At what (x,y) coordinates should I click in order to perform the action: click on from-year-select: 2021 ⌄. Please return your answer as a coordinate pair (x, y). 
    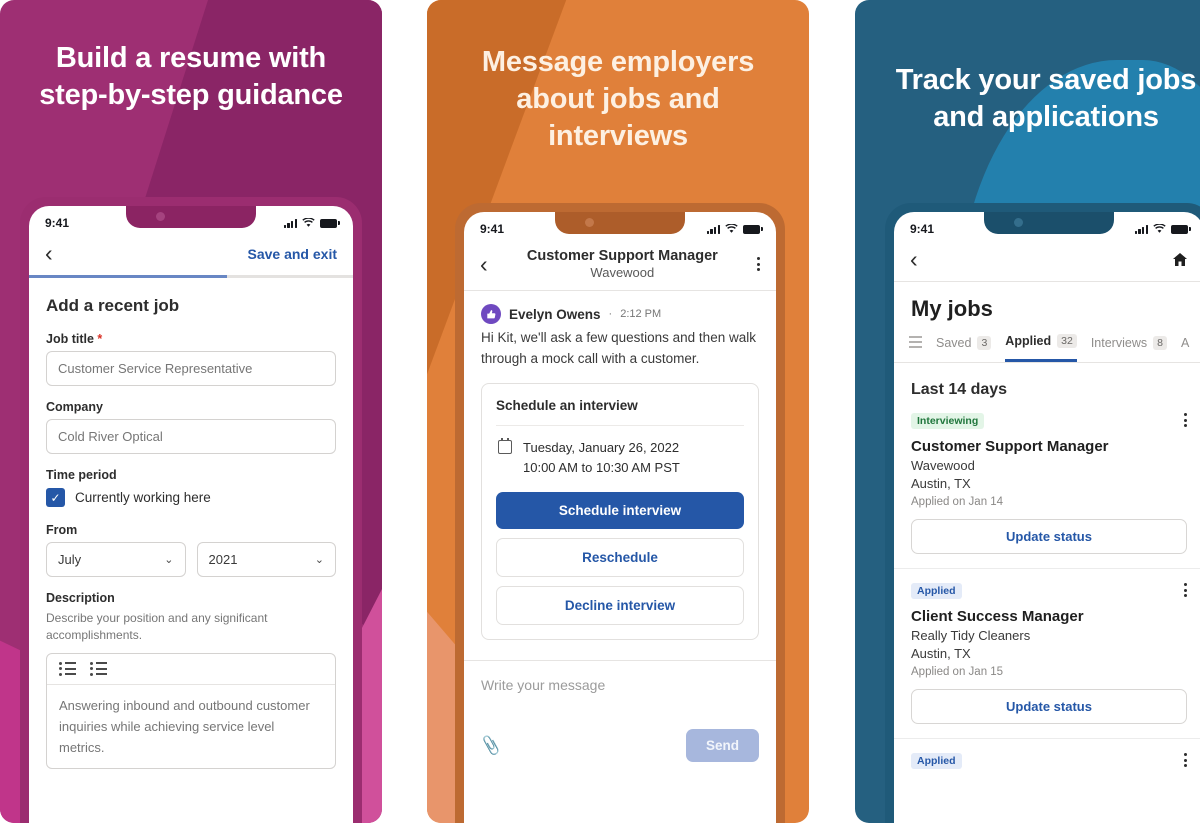
    Looking at the image, I should click on (266, 559).